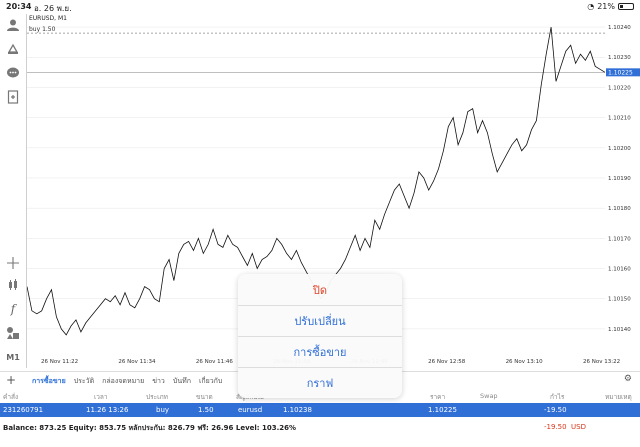 The width and height of the screenshot is (640, 447). What do you see at coordinates (107, 410) in the screenshot?
I see `row-time: 11.26 13:26` at bounding box center [107, 410].